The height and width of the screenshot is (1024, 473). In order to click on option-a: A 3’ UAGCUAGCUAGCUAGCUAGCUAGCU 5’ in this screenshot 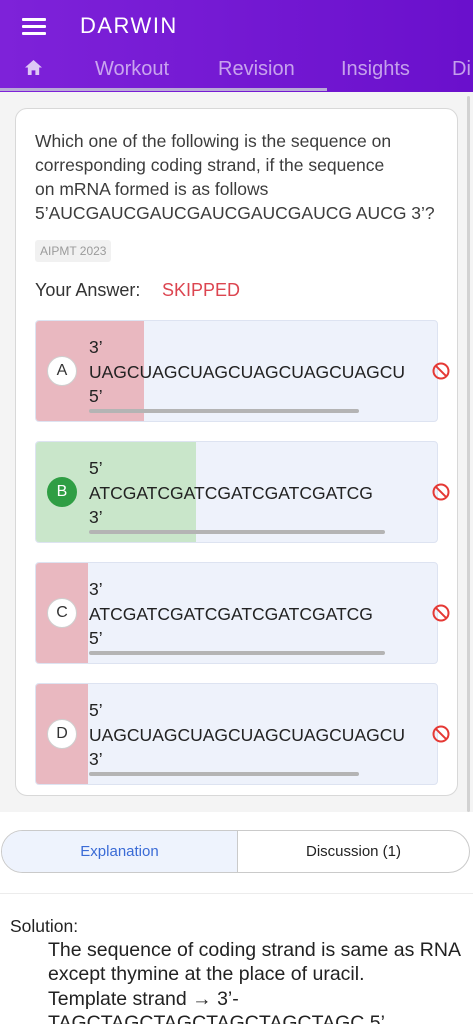, I will do `click(242, 371)`.